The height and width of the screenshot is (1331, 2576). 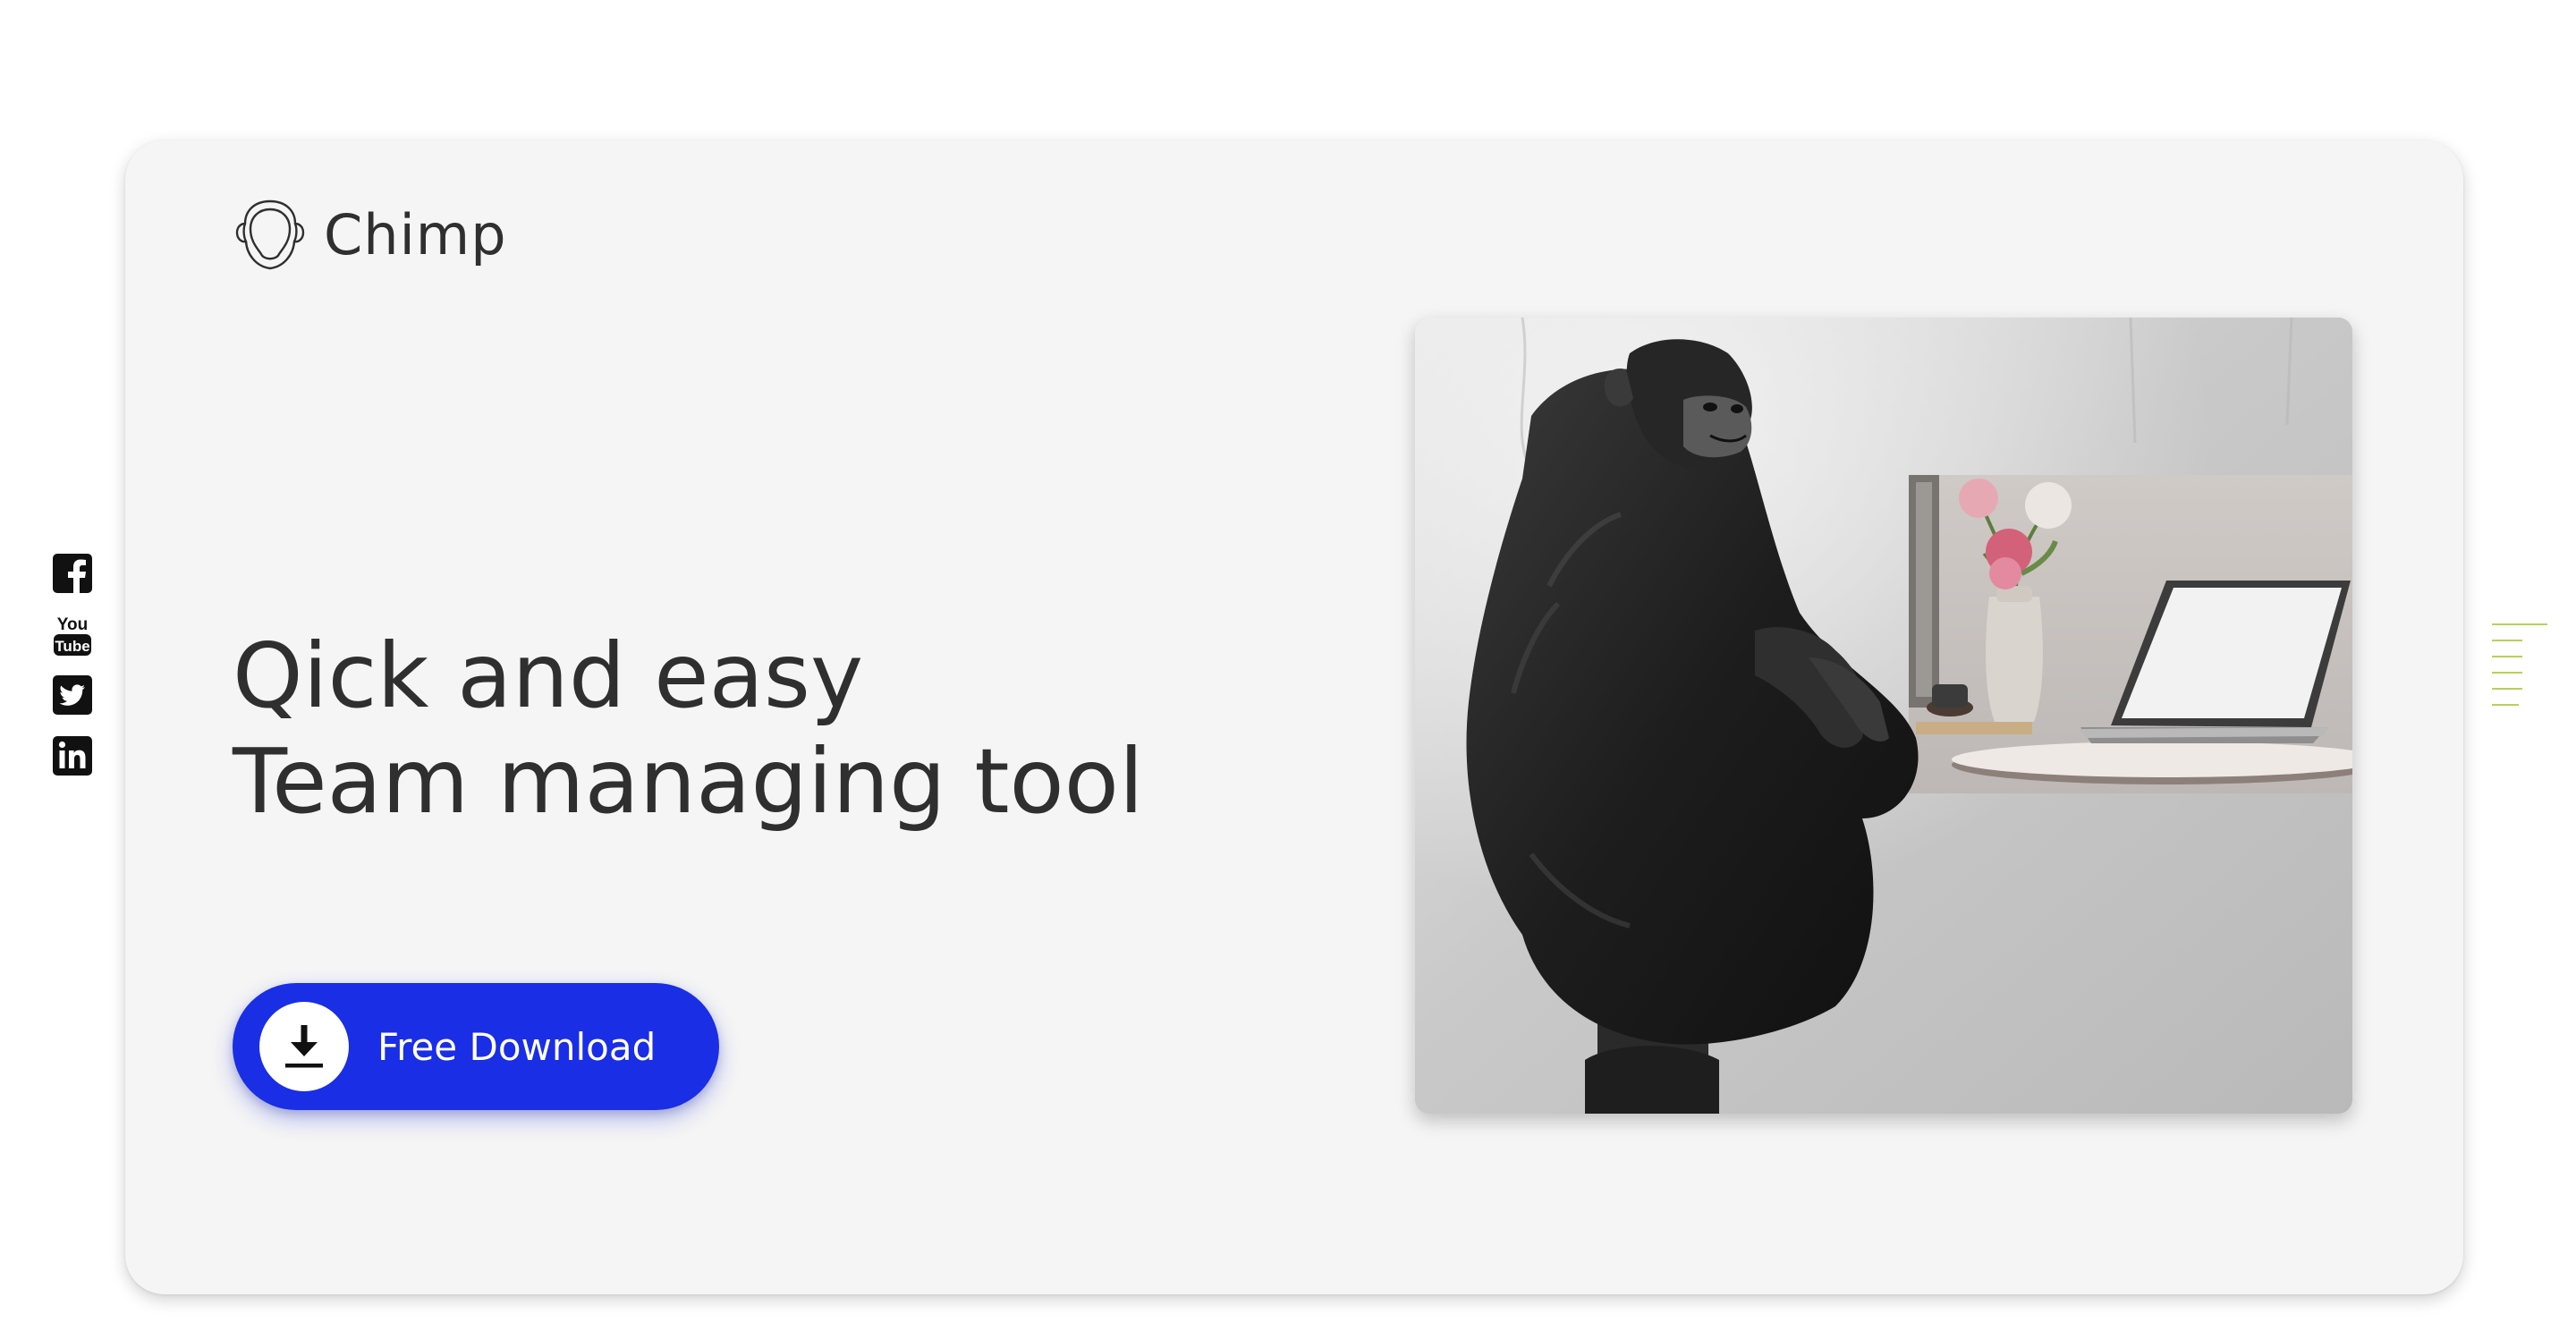 What do you see at coordinates (72, 624) in the screenshot?
I see `youtube-you-text: You` at bounding box center [72, 624].